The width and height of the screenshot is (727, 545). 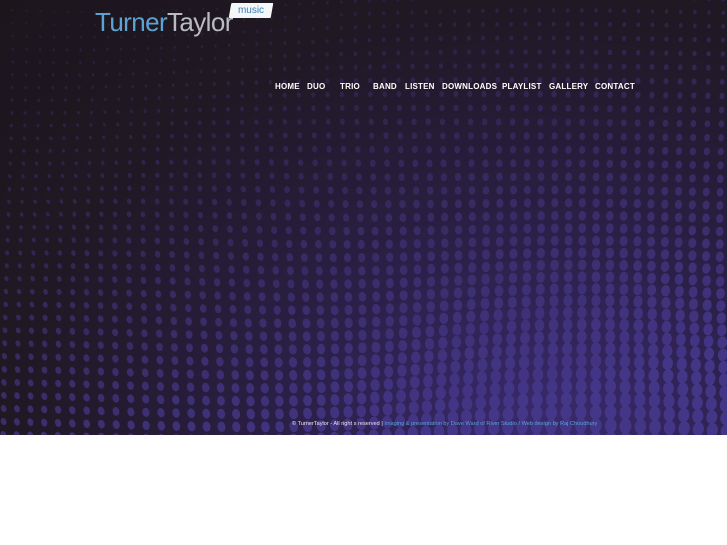 I want to click on nav-item-band: BAND, so click(x=385, y=87).